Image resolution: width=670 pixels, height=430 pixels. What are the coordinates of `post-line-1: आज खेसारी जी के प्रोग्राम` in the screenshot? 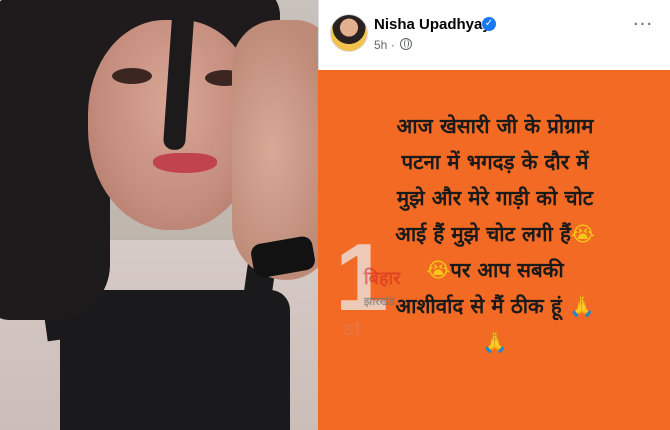 It's located at (495, 126).